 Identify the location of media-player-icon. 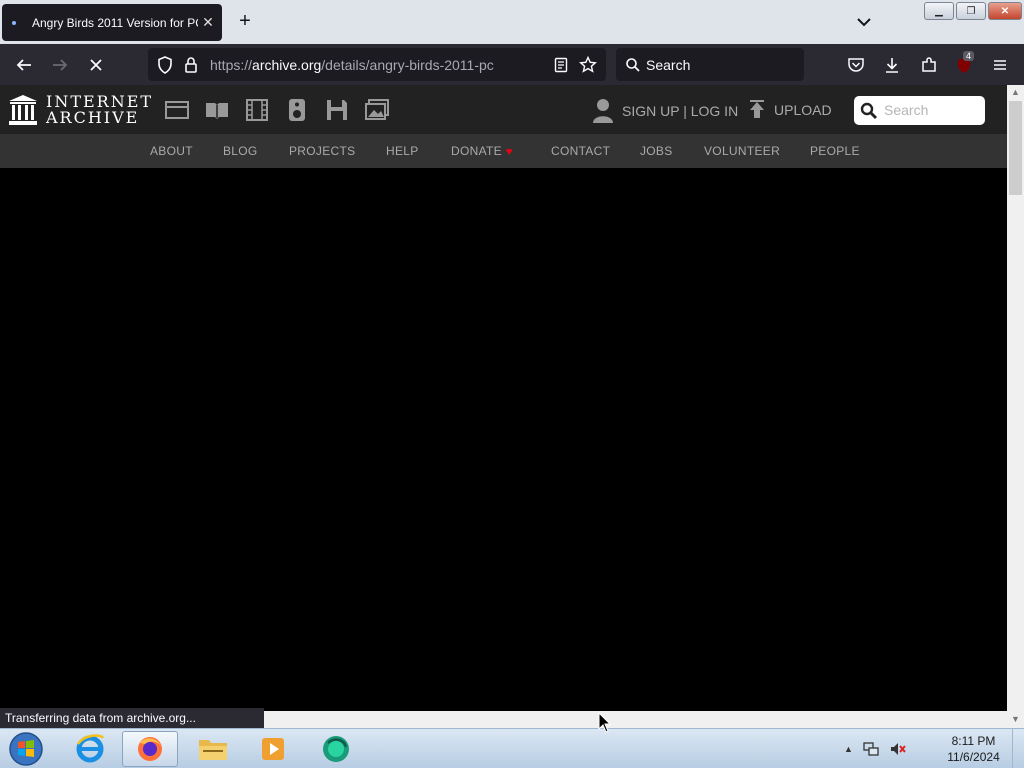
(273, 749).